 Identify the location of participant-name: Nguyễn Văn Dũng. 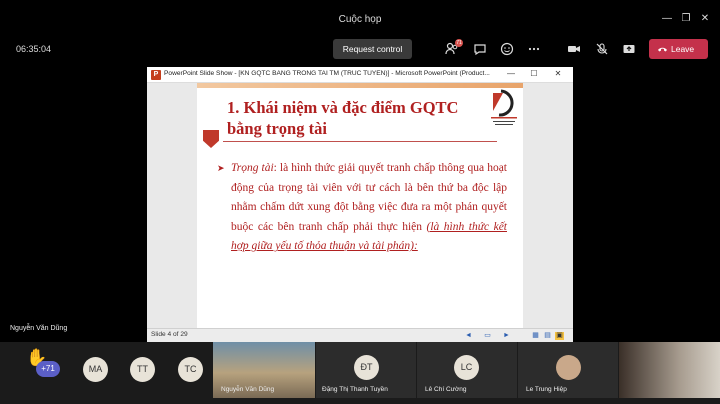
(248, 389).